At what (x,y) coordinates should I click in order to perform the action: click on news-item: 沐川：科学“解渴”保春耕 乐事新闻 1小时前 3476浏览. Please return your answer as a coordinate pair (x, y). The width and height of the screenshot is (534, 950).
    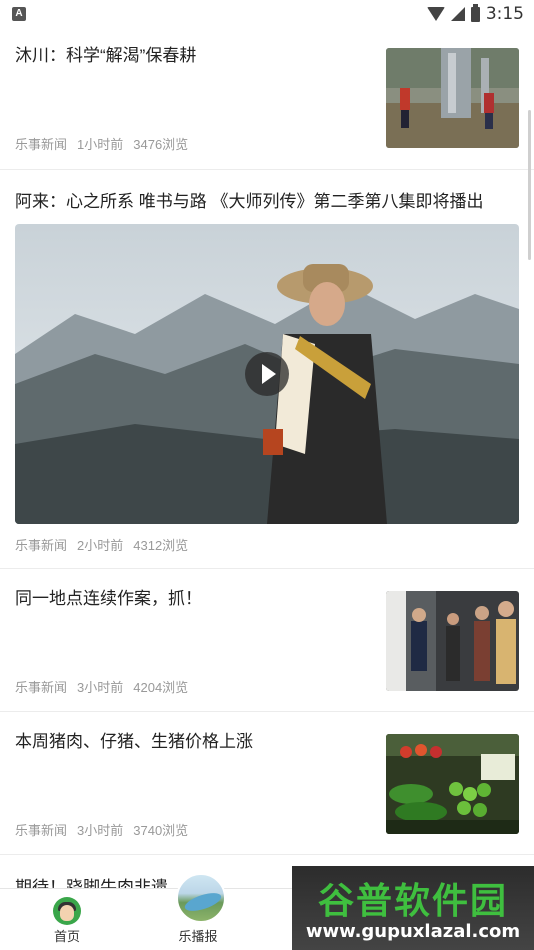
    Looking at the image, I should click on (267, 99).